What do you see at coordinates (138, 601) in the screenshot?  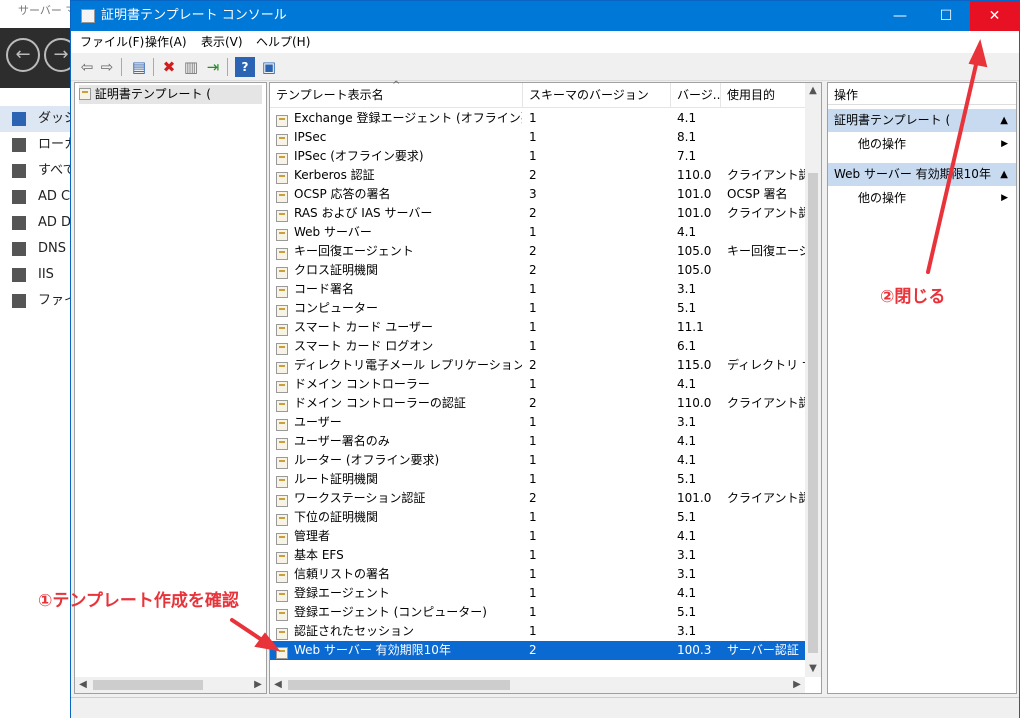 I see `annotation-confirm-template: ①テンプレート作成を確認` at bounding box center [138, 601].